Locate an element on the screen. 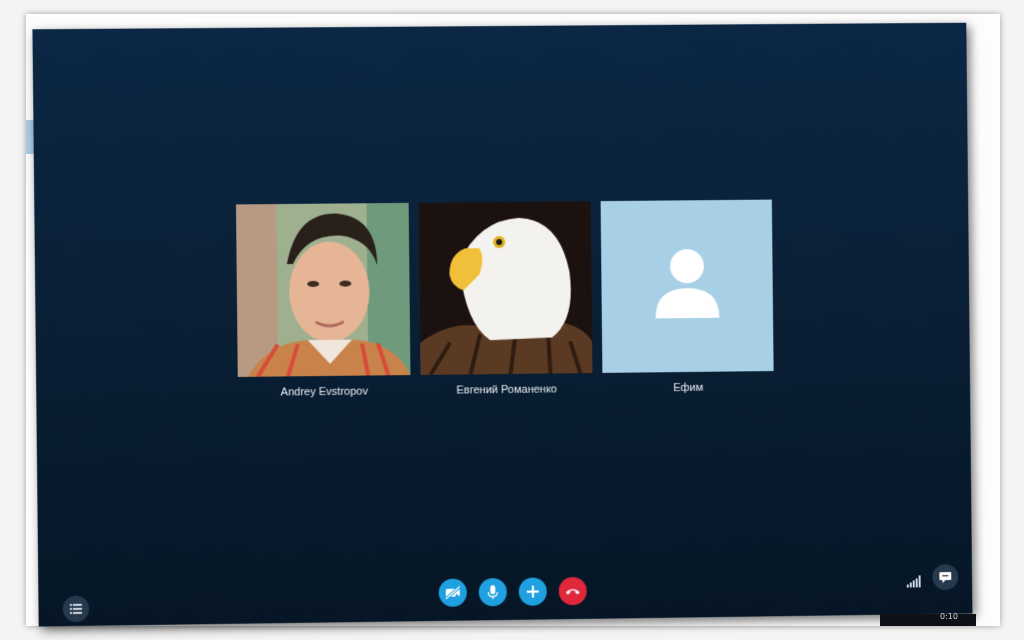 The image size is (1024, 640). default-contact-icon is located at coordinates (687, 284).